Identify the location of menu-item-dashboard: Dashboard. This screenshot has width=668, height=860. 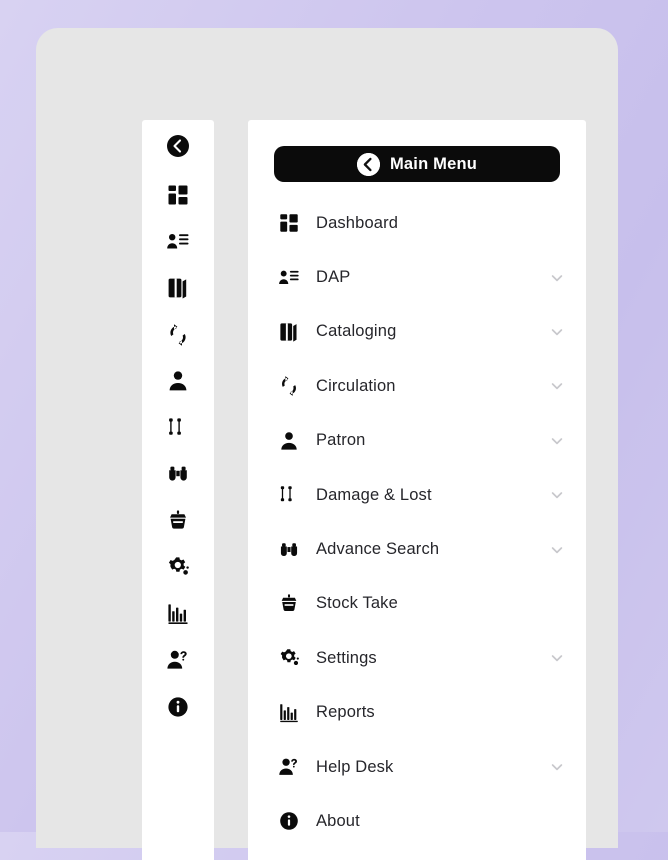
(417, 223).